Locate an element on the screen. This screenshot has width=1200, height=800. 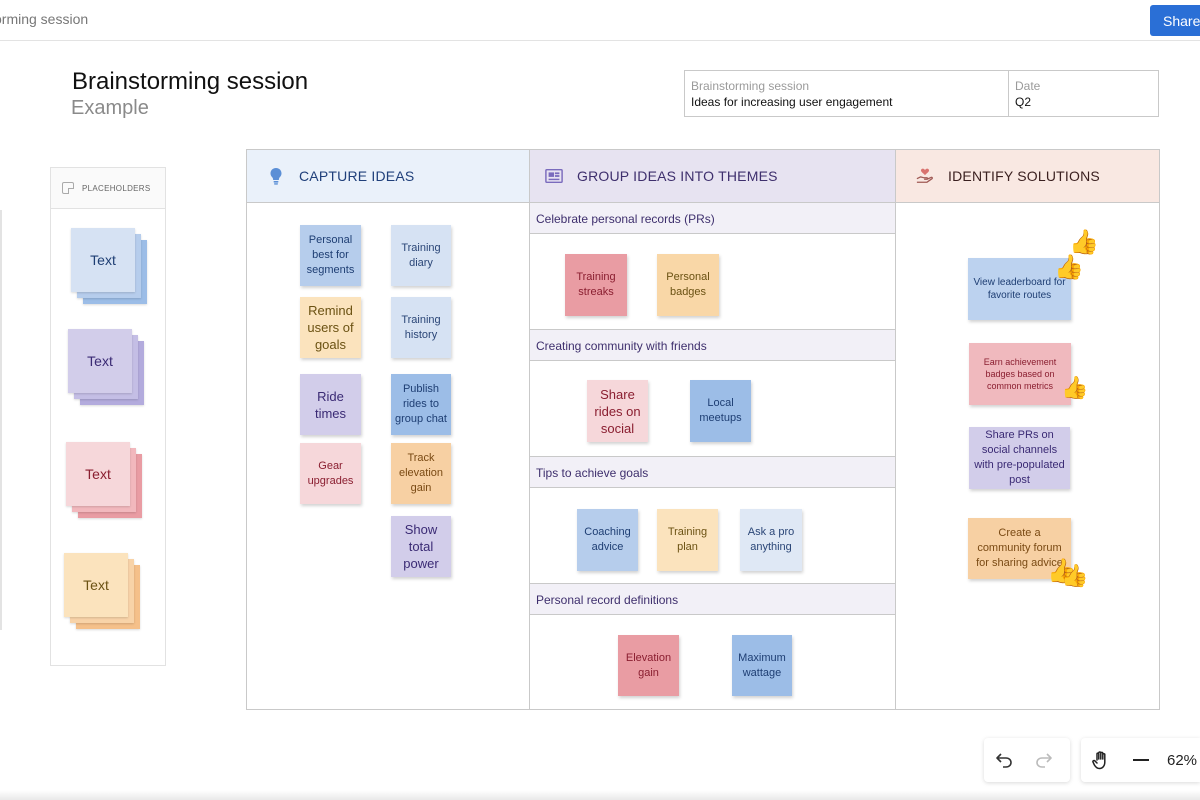
capture-ideas-header: CAPTURE IDEAS is located at coordinates (388, 176).